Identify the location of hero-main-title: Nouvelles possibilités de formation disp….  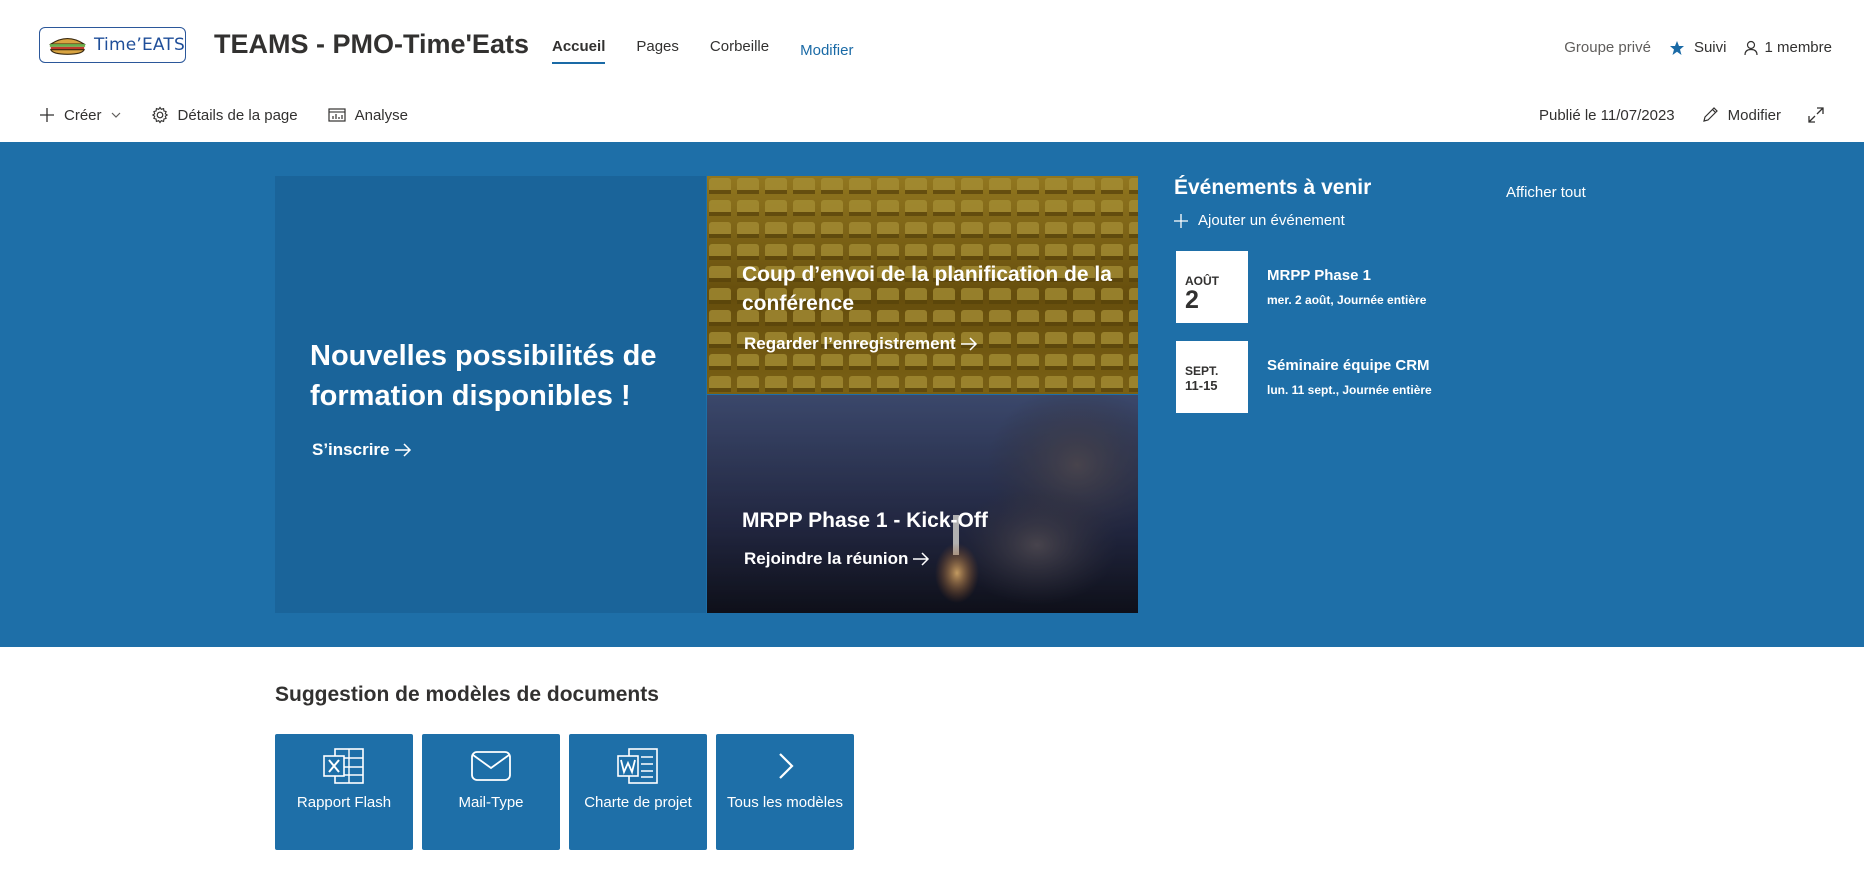
(483, 376).